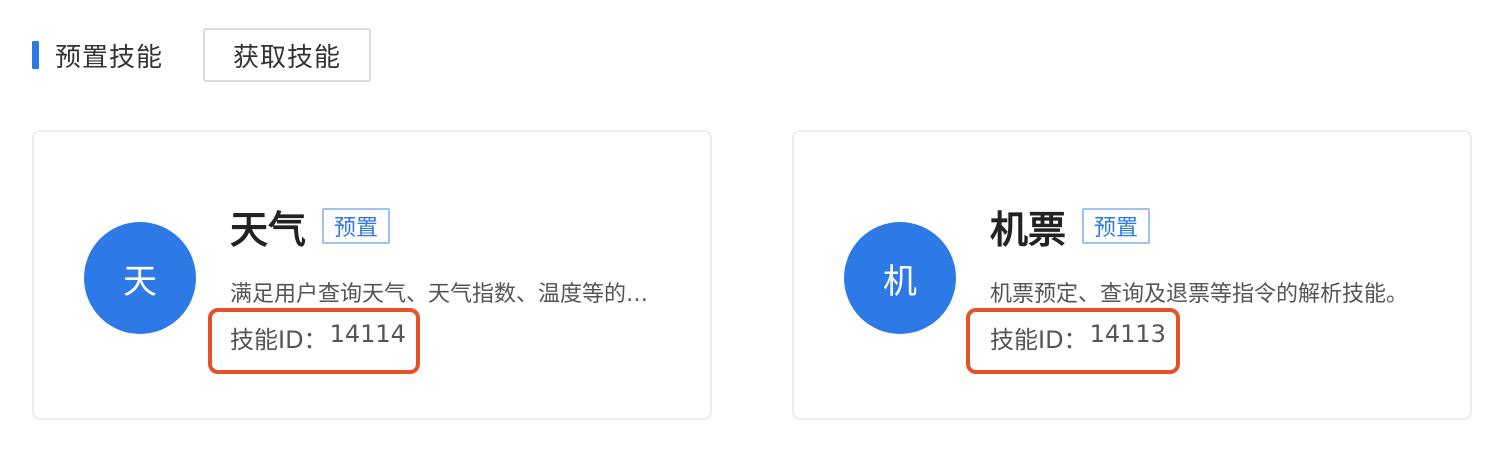 The height and width of the screenshot is (476, 1512). I want to click on skill-description: 机票预定、查询及退票等指令的解析技能。, so click(1199, 294).